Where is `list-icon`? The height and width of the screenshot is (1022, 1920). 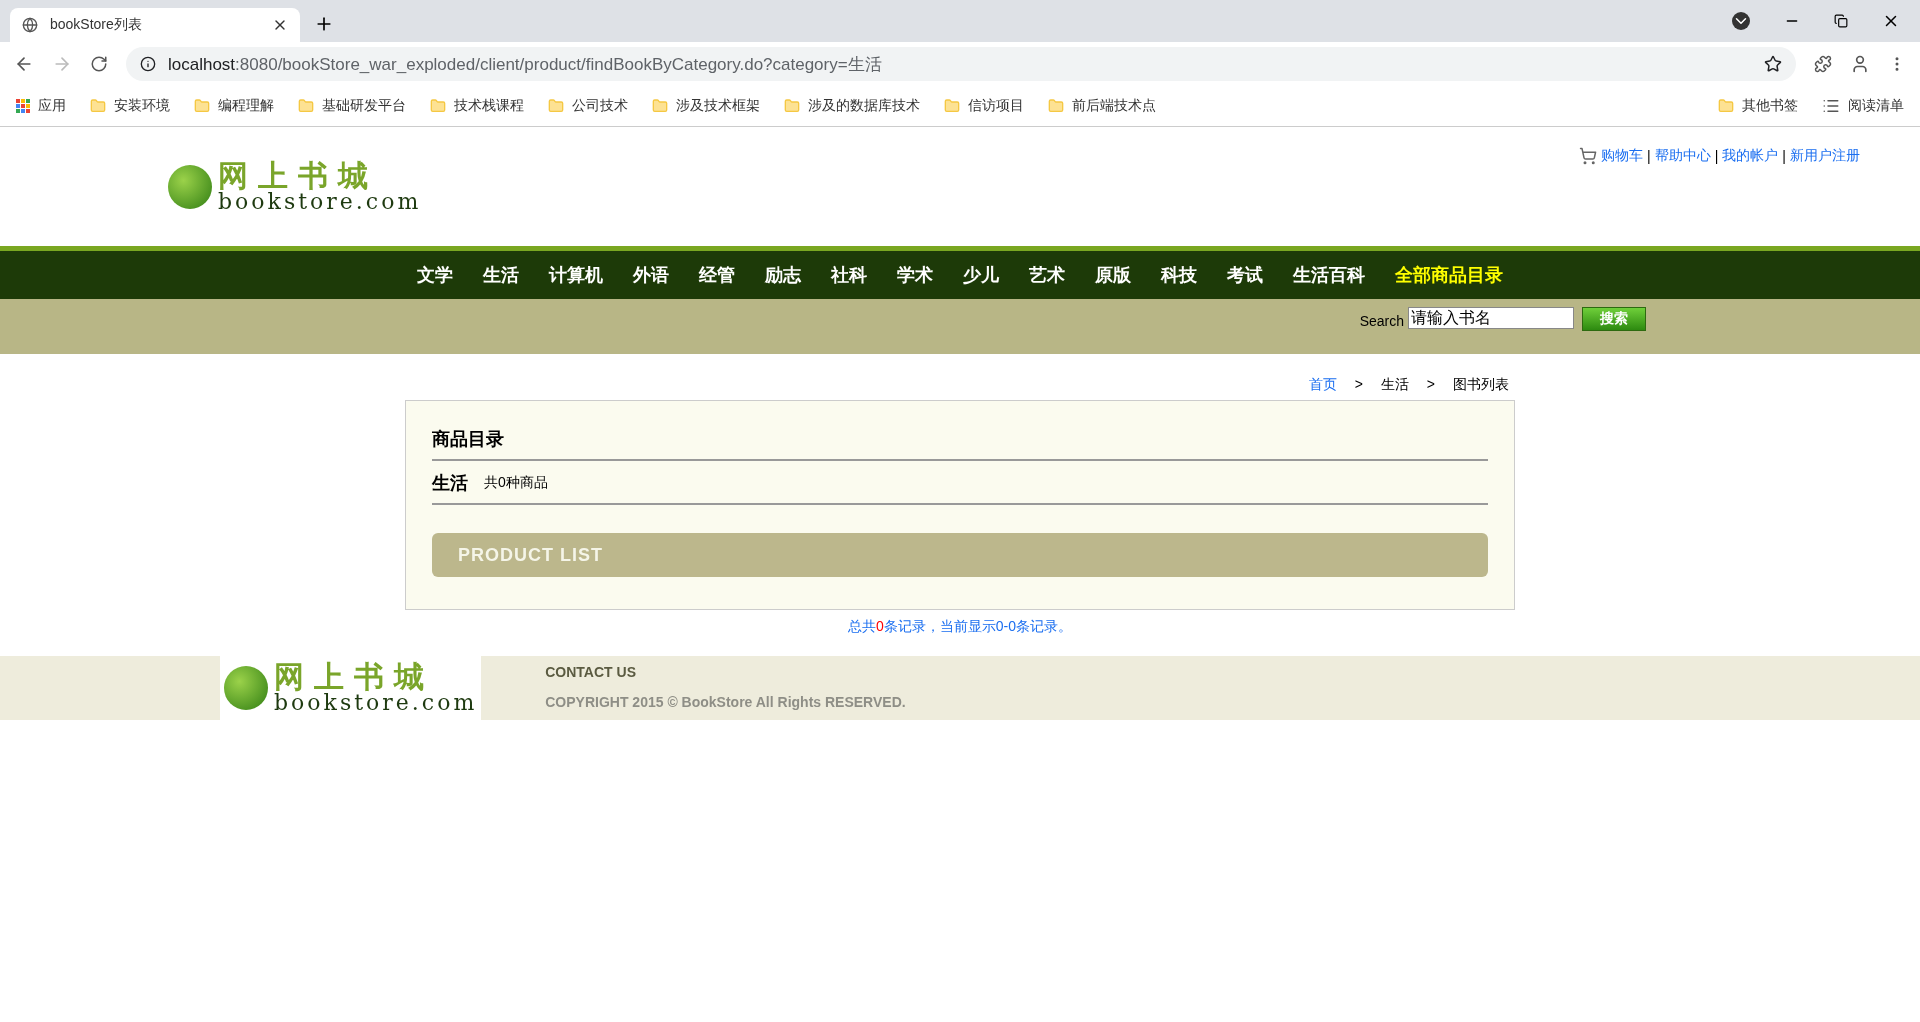 list-icon is located at coordinates (1831, 106).